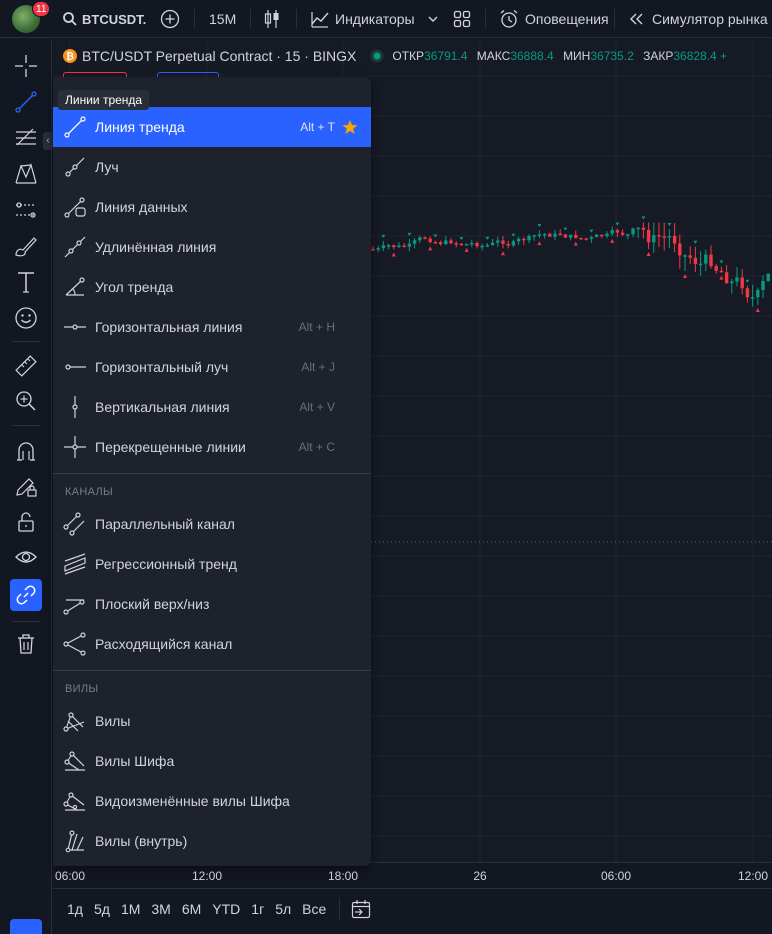 The image size is (772, 934). I want to click on menu-item-modified-schiff-pitchfork: Видоизменённые вилы Шифа, so click(212, 801).